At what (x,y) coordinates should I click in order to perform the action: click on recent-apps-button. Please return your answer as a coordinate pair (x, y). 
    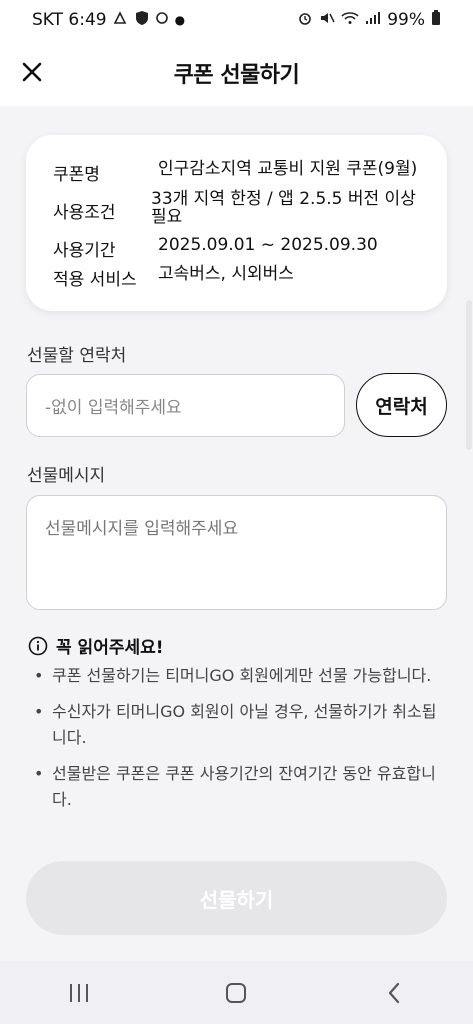
    Looking at the image, I should click on (79, 993).